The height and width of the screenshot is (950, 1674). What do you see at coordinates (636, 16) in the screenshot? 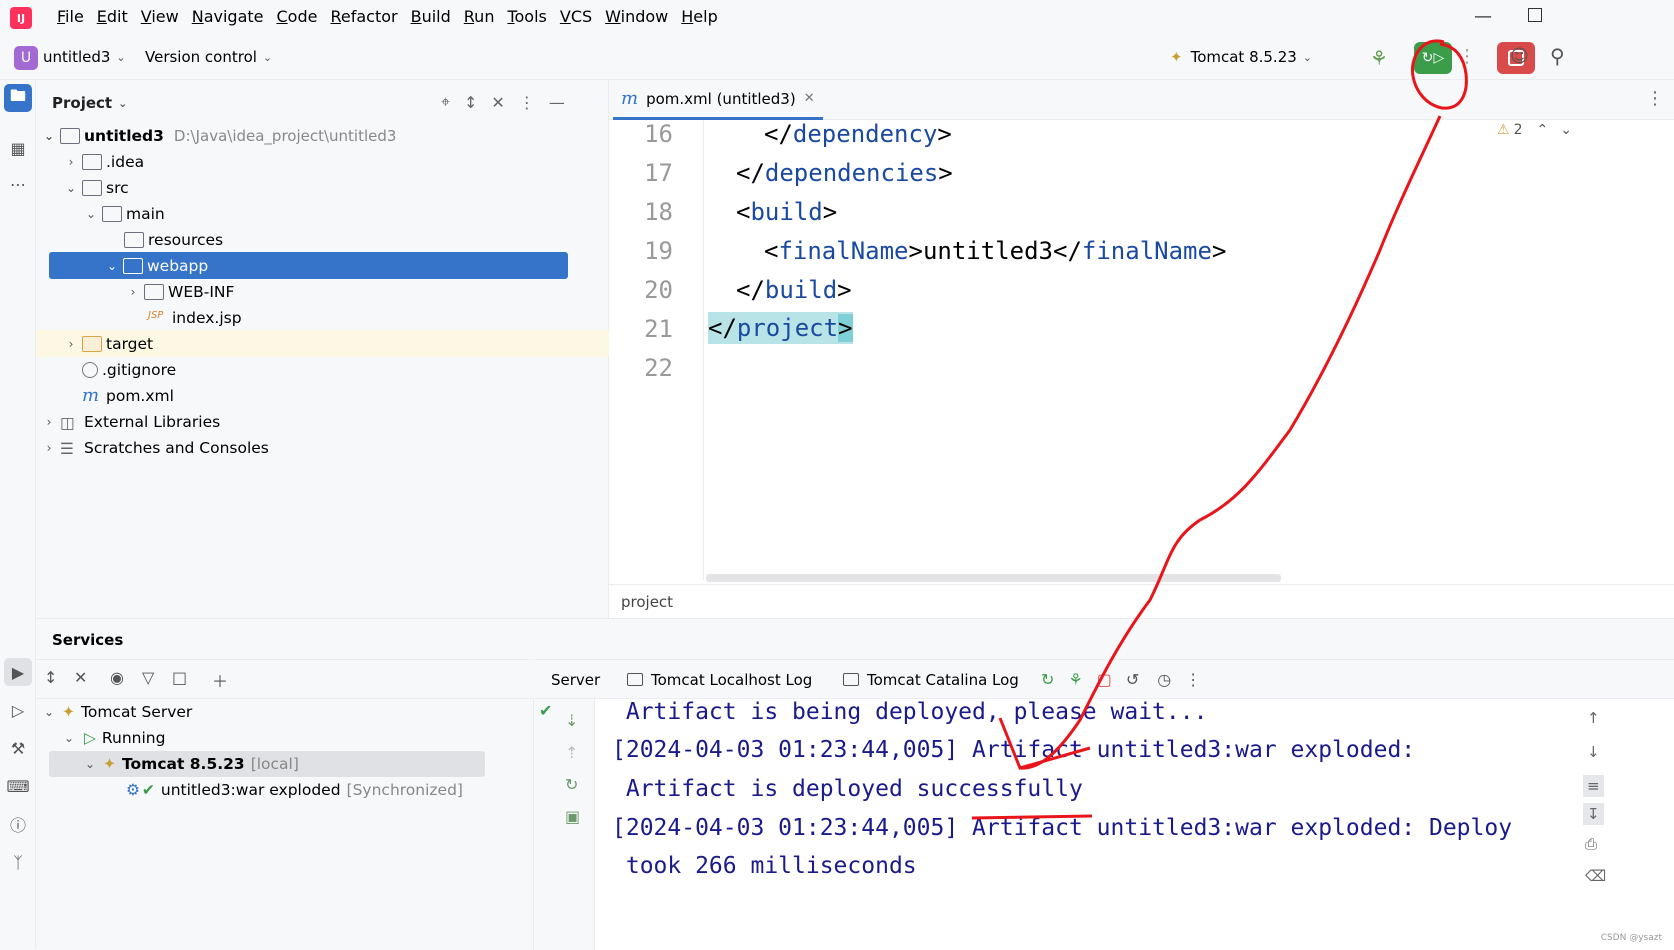
I see `menu-window: Window` at bounding box center [636, 16].